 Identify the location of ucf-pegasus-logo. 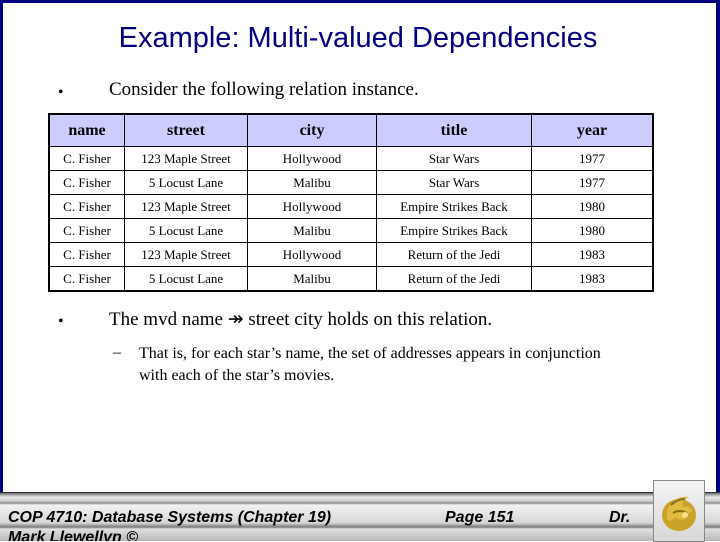
(679, 511).